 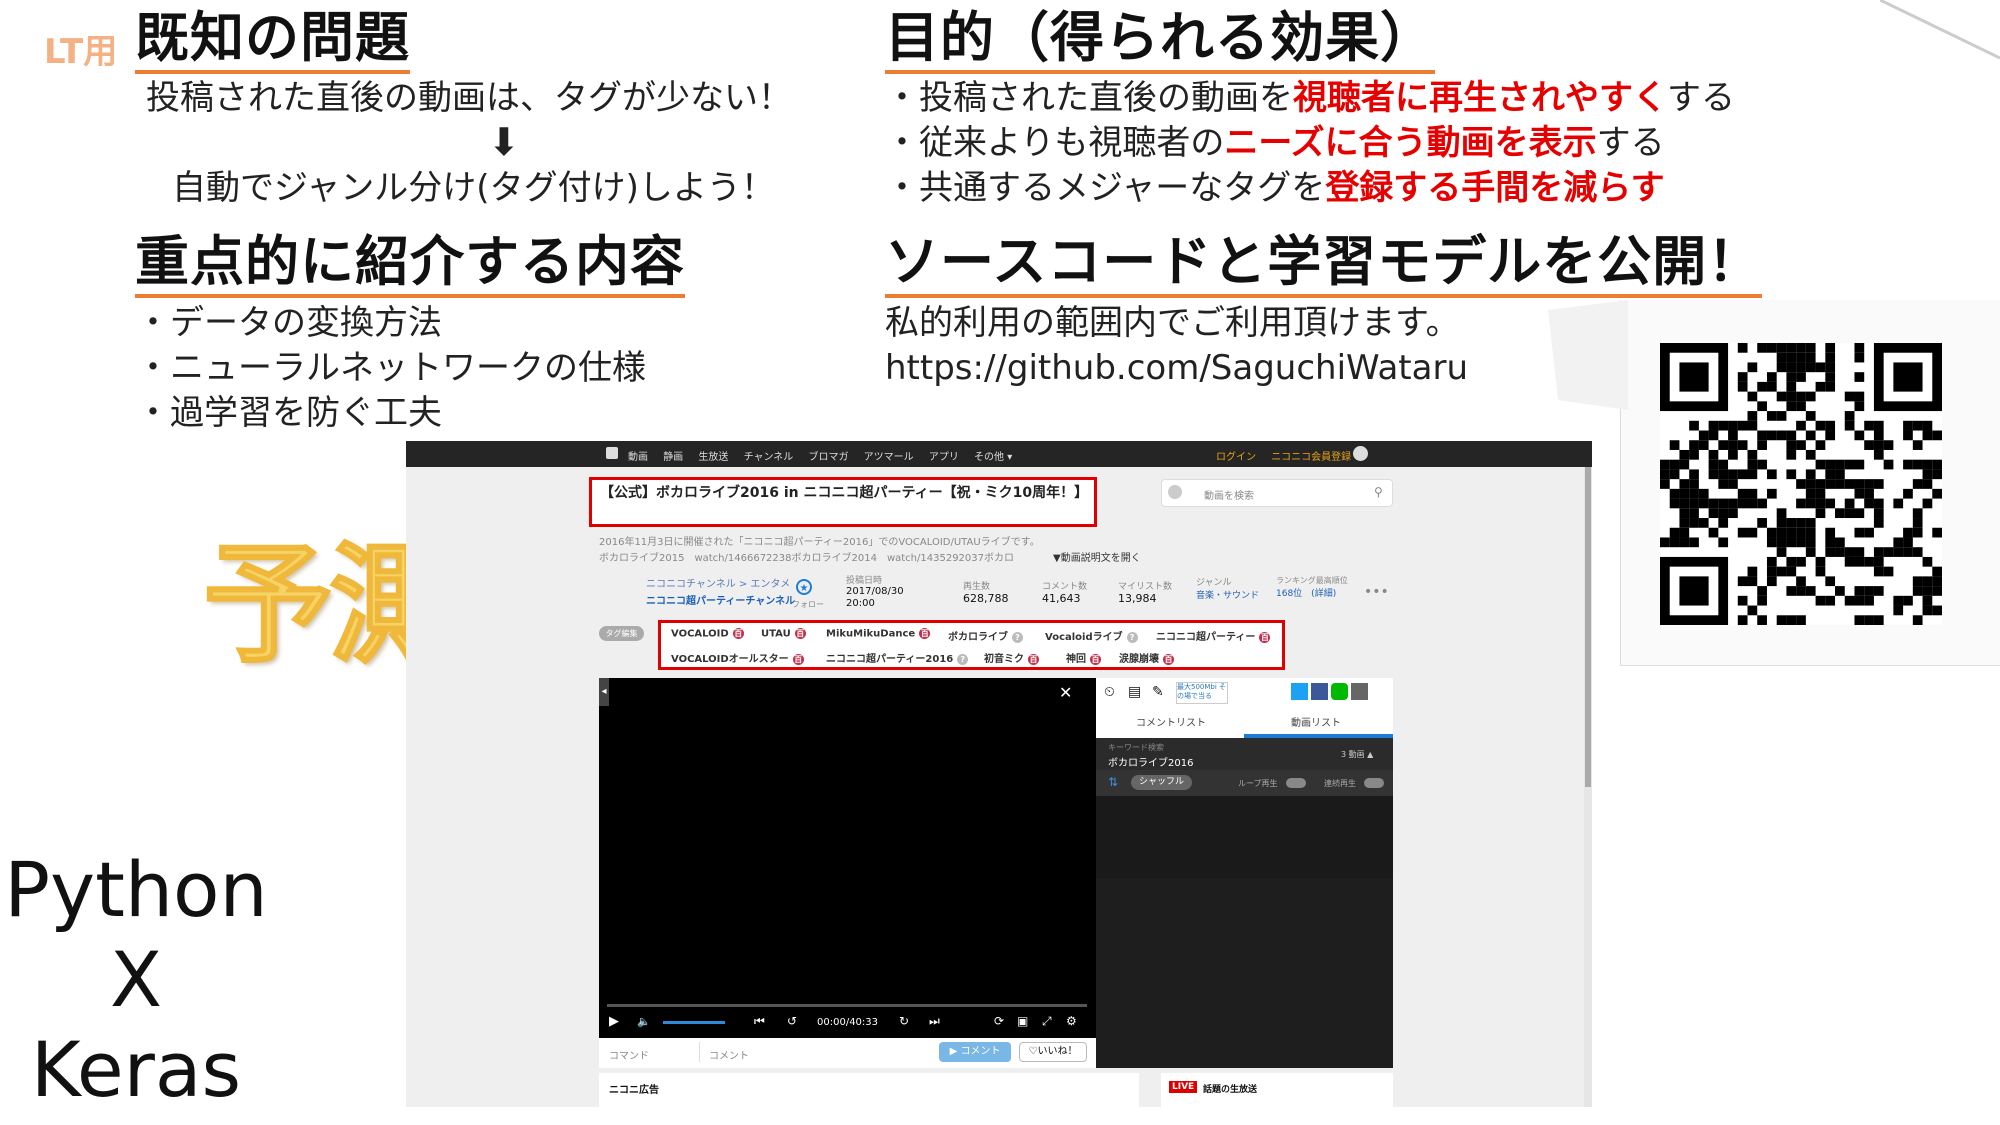 I want to click on known-problem-heading: 既知の問題, so click(x=272, y=40).